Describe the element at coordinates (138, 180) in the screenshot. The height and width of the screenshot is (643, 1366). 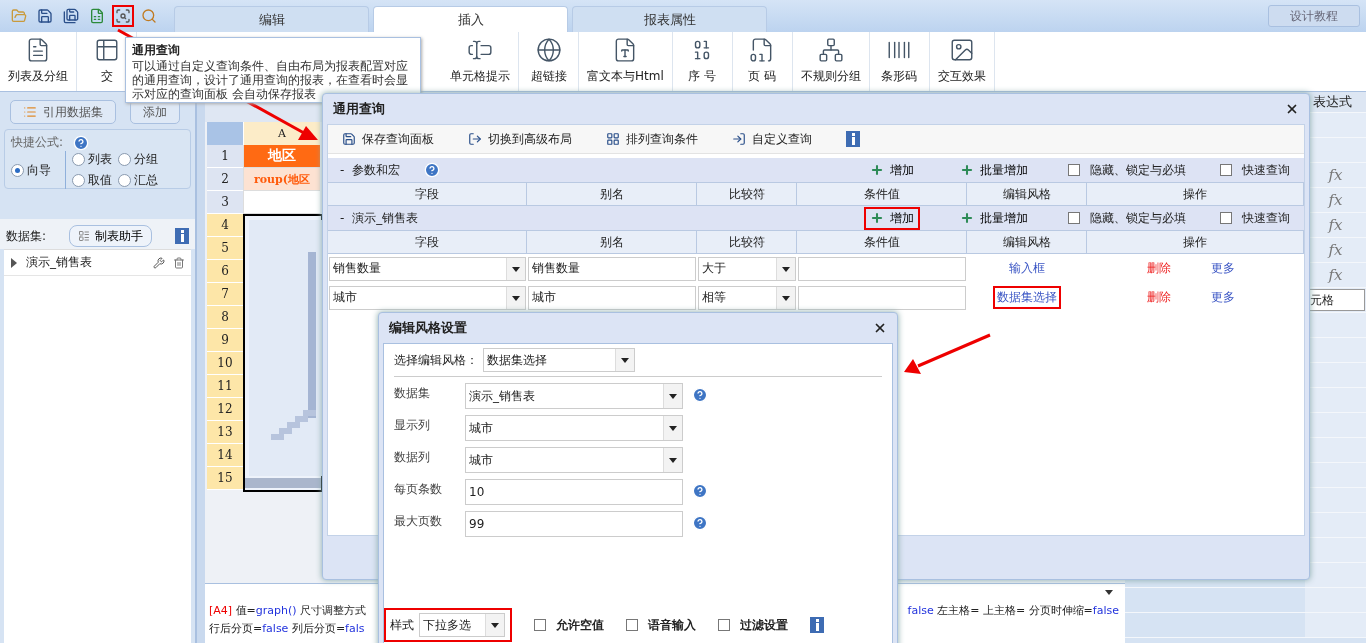
I see `radio-option: 汇总` at that location.